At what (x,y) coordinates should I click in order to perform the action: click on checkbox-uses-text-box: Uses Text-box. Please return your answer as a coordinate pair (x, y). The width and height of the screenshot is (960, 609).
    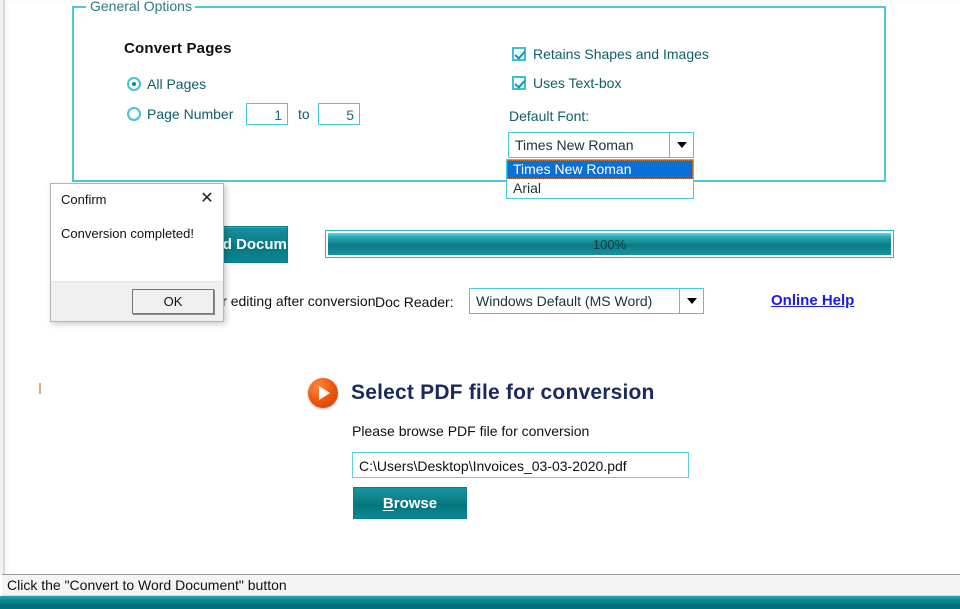
    Looking at the image, I should click on (566, 83).